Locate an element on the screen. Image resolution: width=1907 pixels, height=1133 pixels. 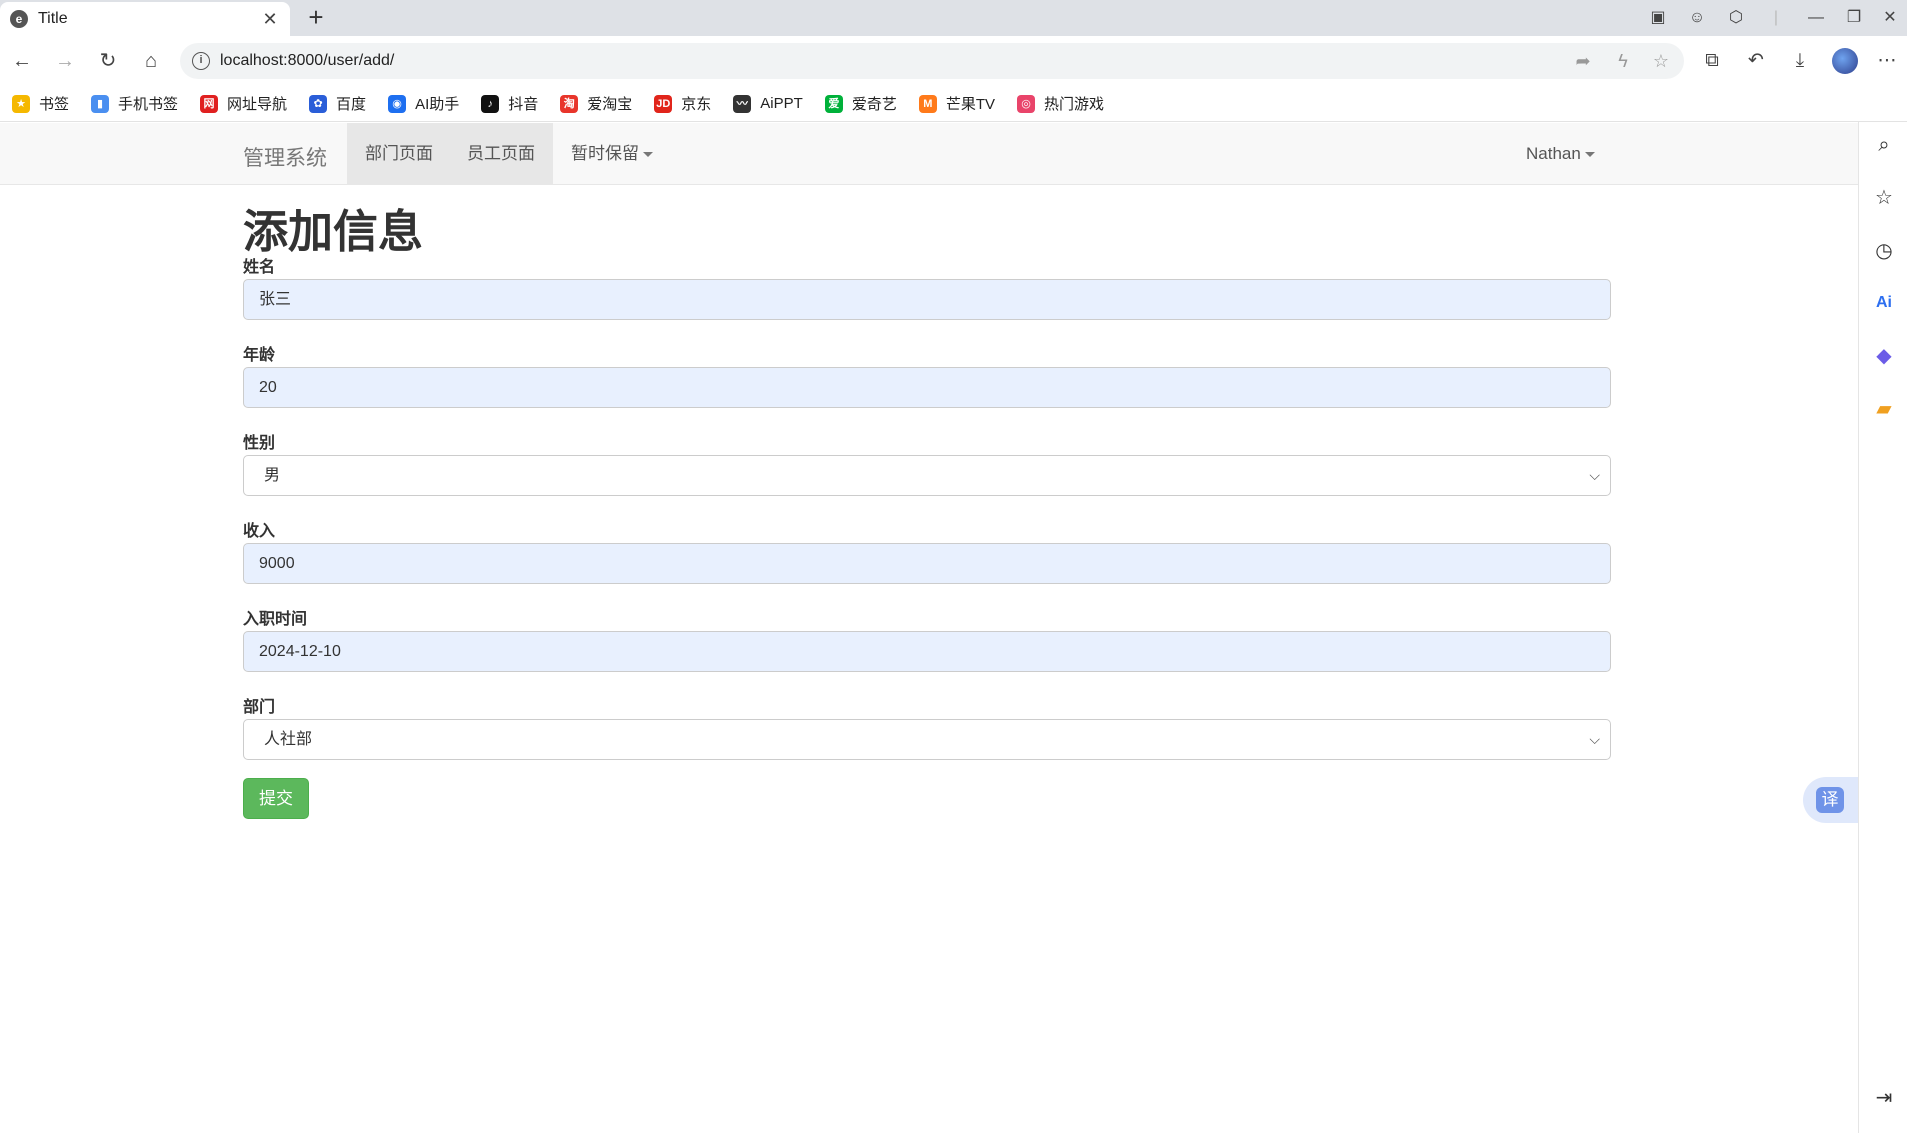
bookmark-label: AI助手 is located at coordinates (437, 104).